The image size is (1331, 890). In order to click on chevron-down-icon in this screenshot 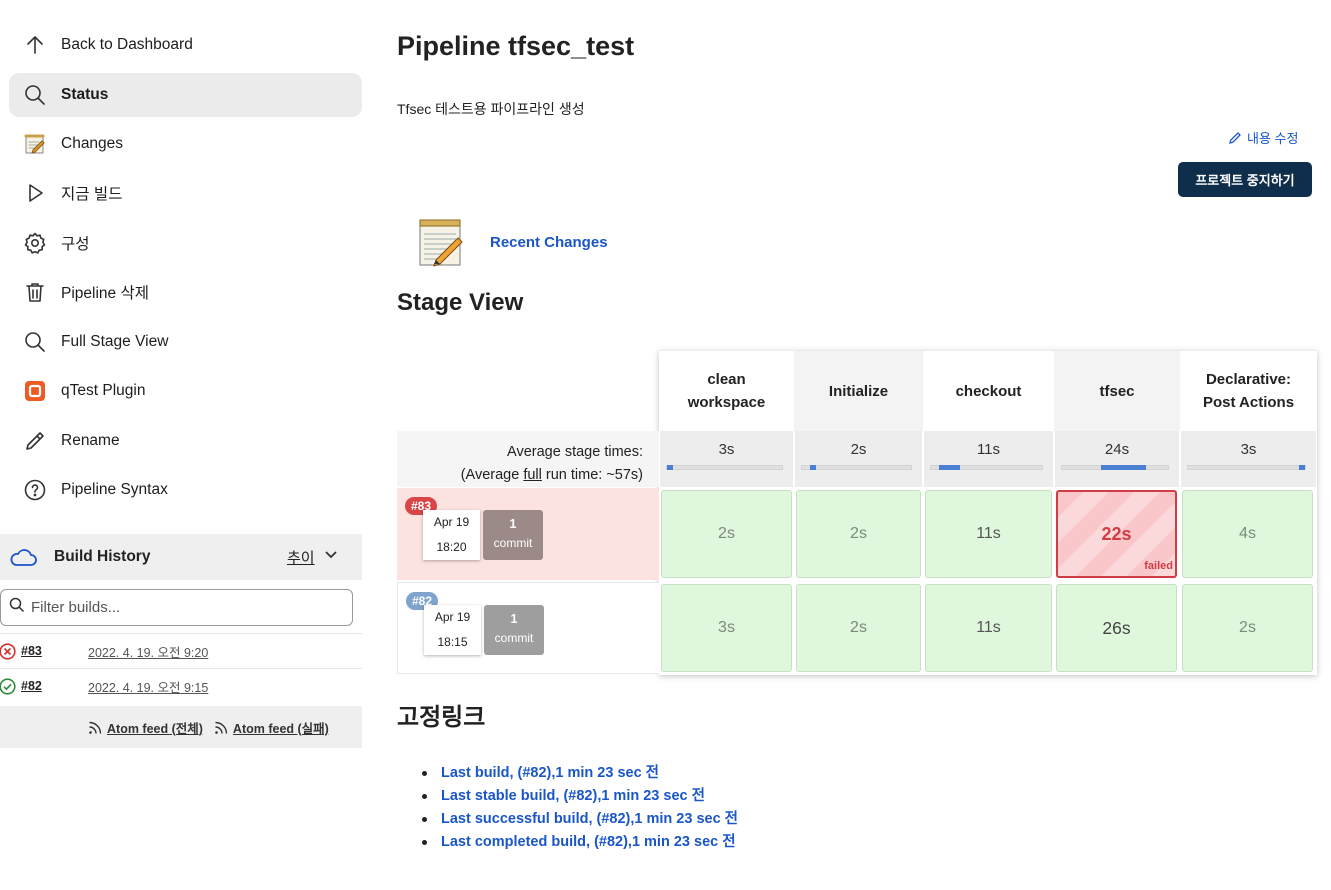, I will do `click(331, 556)`.